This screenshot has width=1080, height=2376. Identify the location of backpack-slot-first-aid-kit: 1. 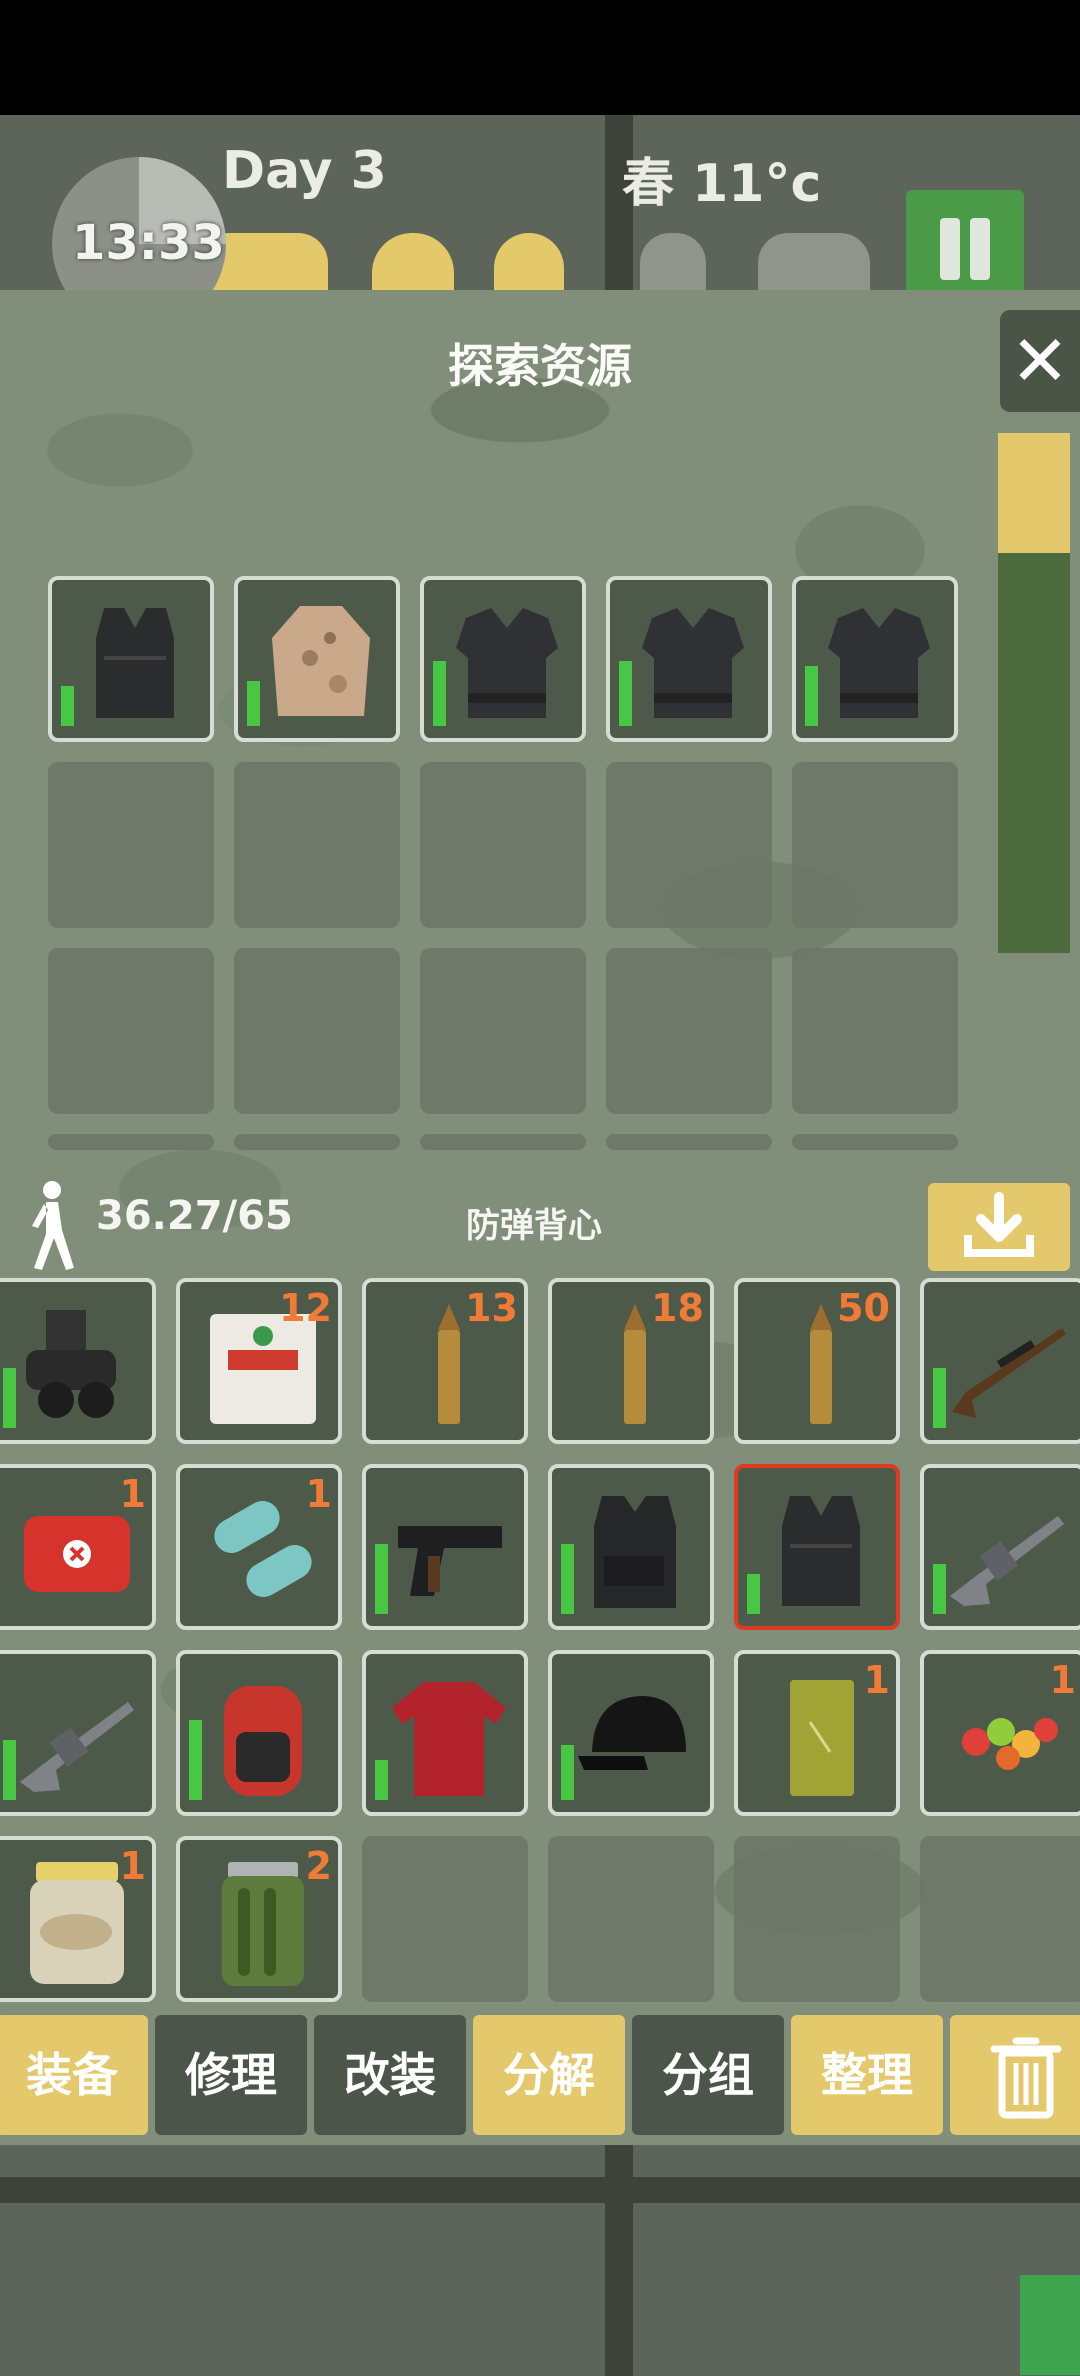
(78, 1547).